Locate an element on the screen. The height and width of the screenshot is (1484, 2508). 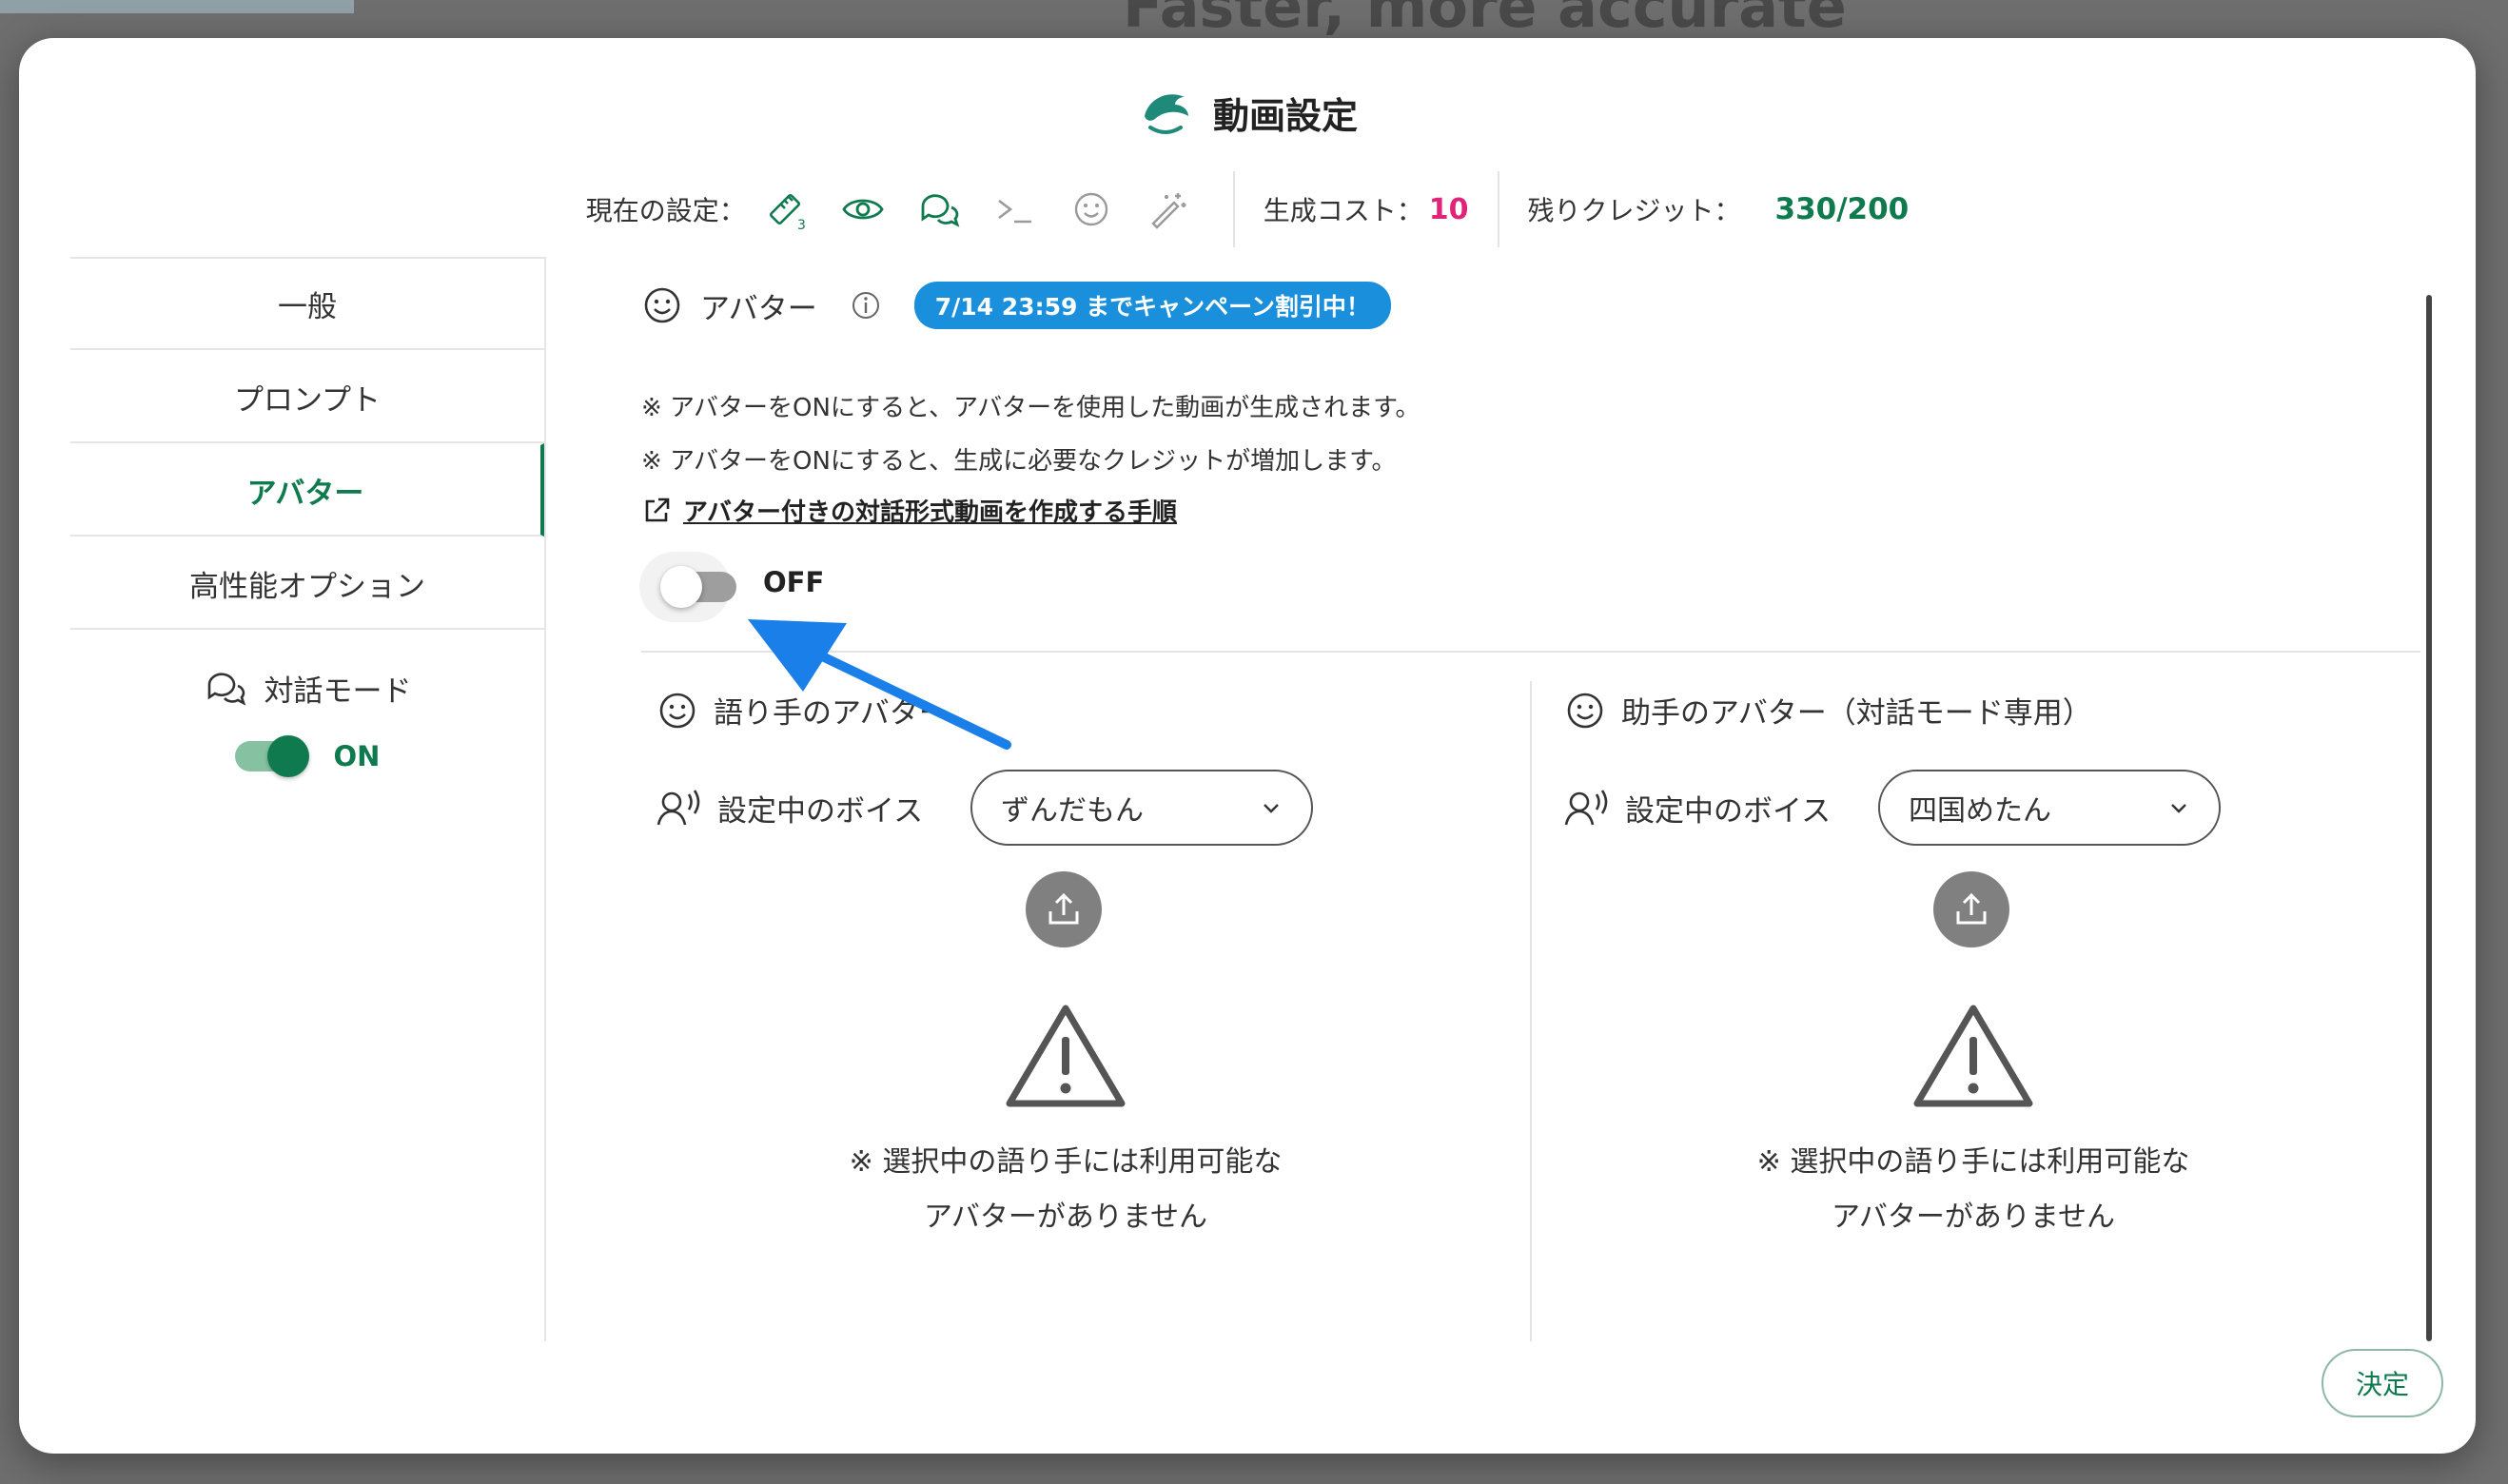
assistant-upload-button is located at coordinates (1971, 909).